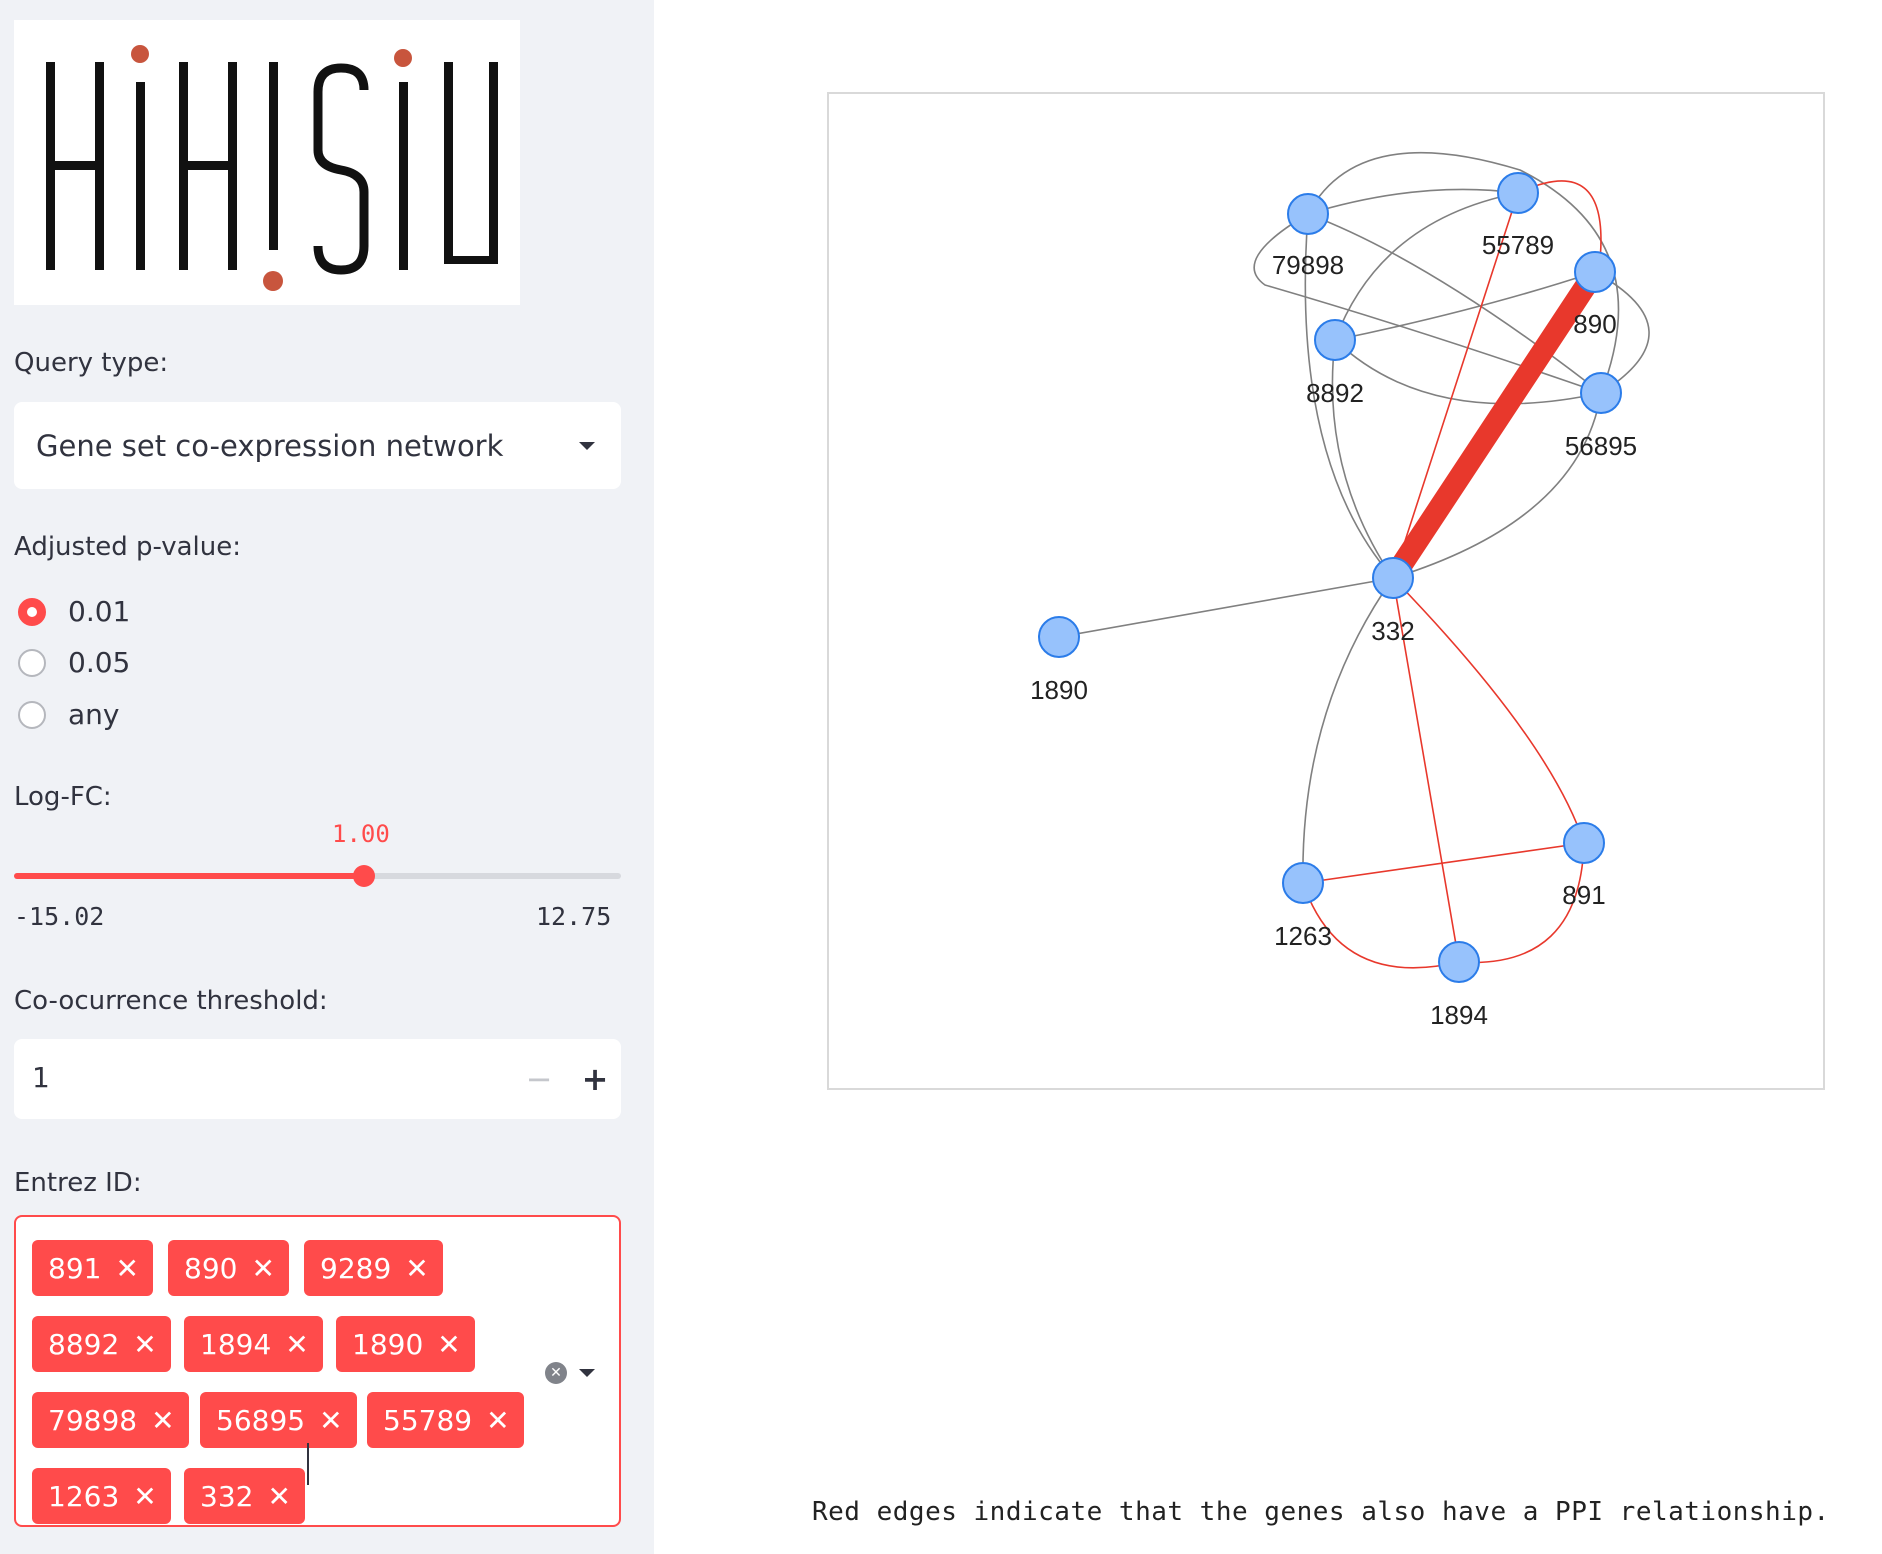  I want to click on tag-label: 1894, so click(236, 1344).